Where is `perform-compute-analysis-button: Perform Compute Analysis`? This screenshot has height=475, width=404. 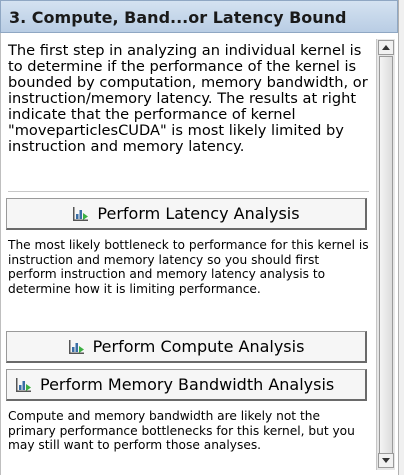
perform-compute-analysis-button: Perform Compute Analysis is located at coordinates (186, 347).